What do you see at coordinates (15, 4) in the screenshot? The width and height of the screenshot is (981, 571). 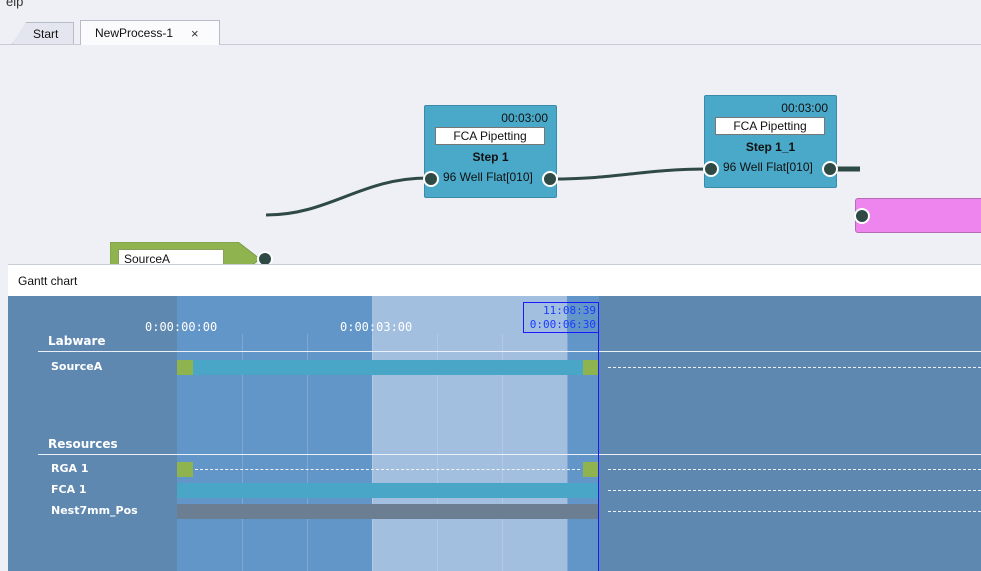 I see `menu-remnant: elp` at bounding box center [15, 4].